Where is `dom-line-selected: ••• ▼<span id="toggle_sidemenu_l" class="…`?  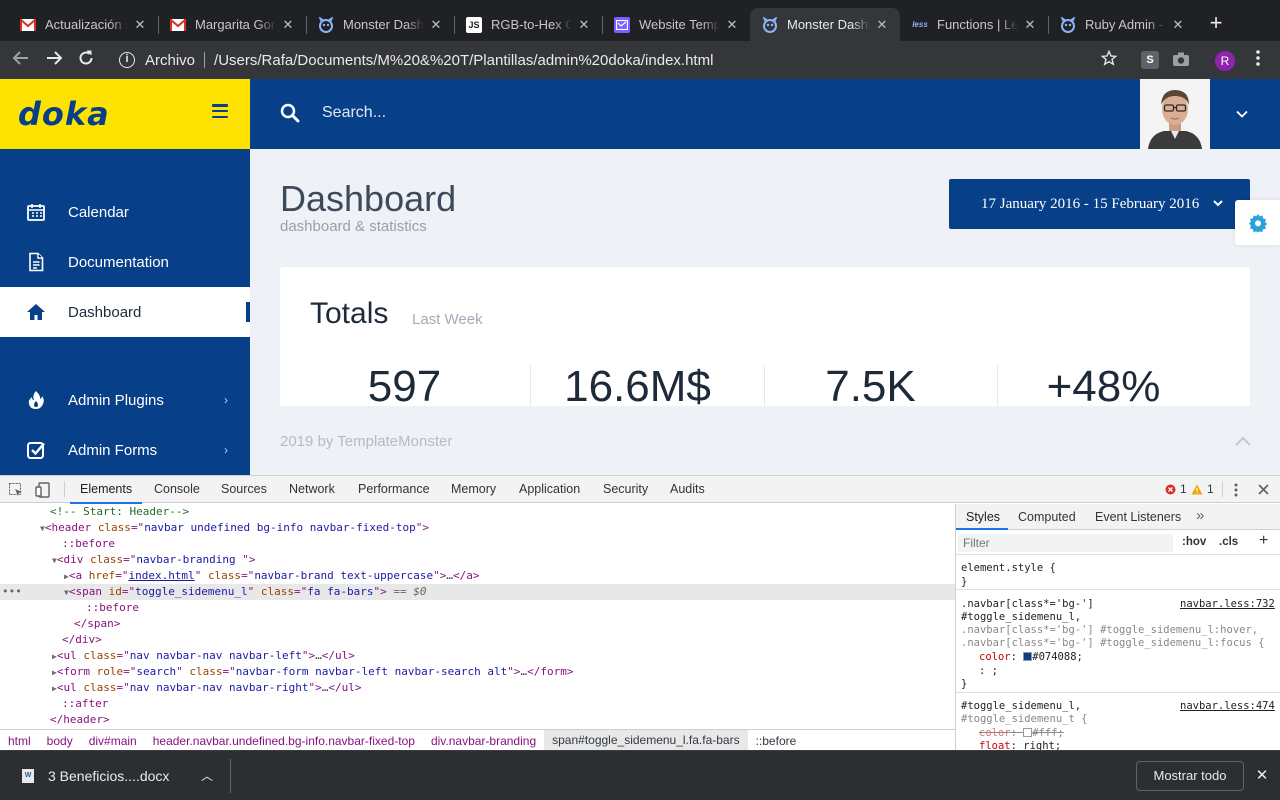
dom-line-selected: ••• ▼<span id="toggle_sidemenu_l" class="… is located at coordinates (477, 592).